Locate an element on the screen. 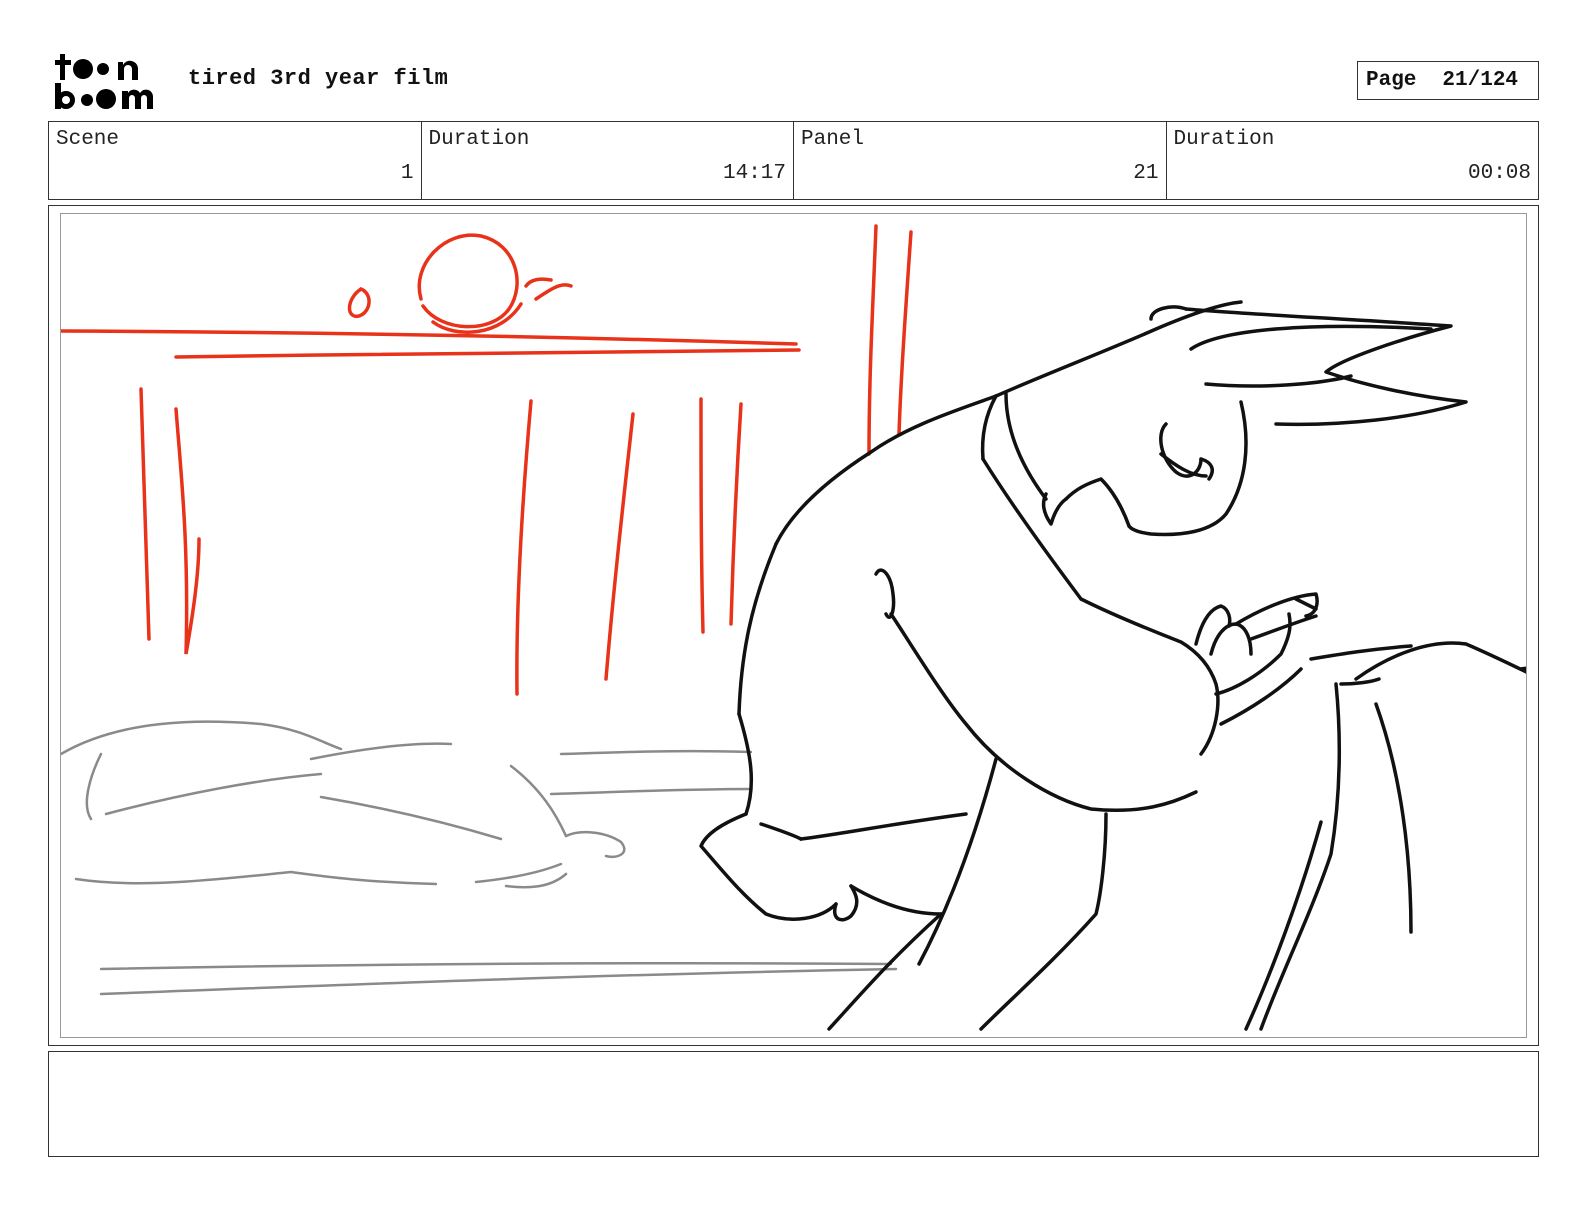  scene-duration-cell: Duration 14:17 is located at coordinates (608, 160).